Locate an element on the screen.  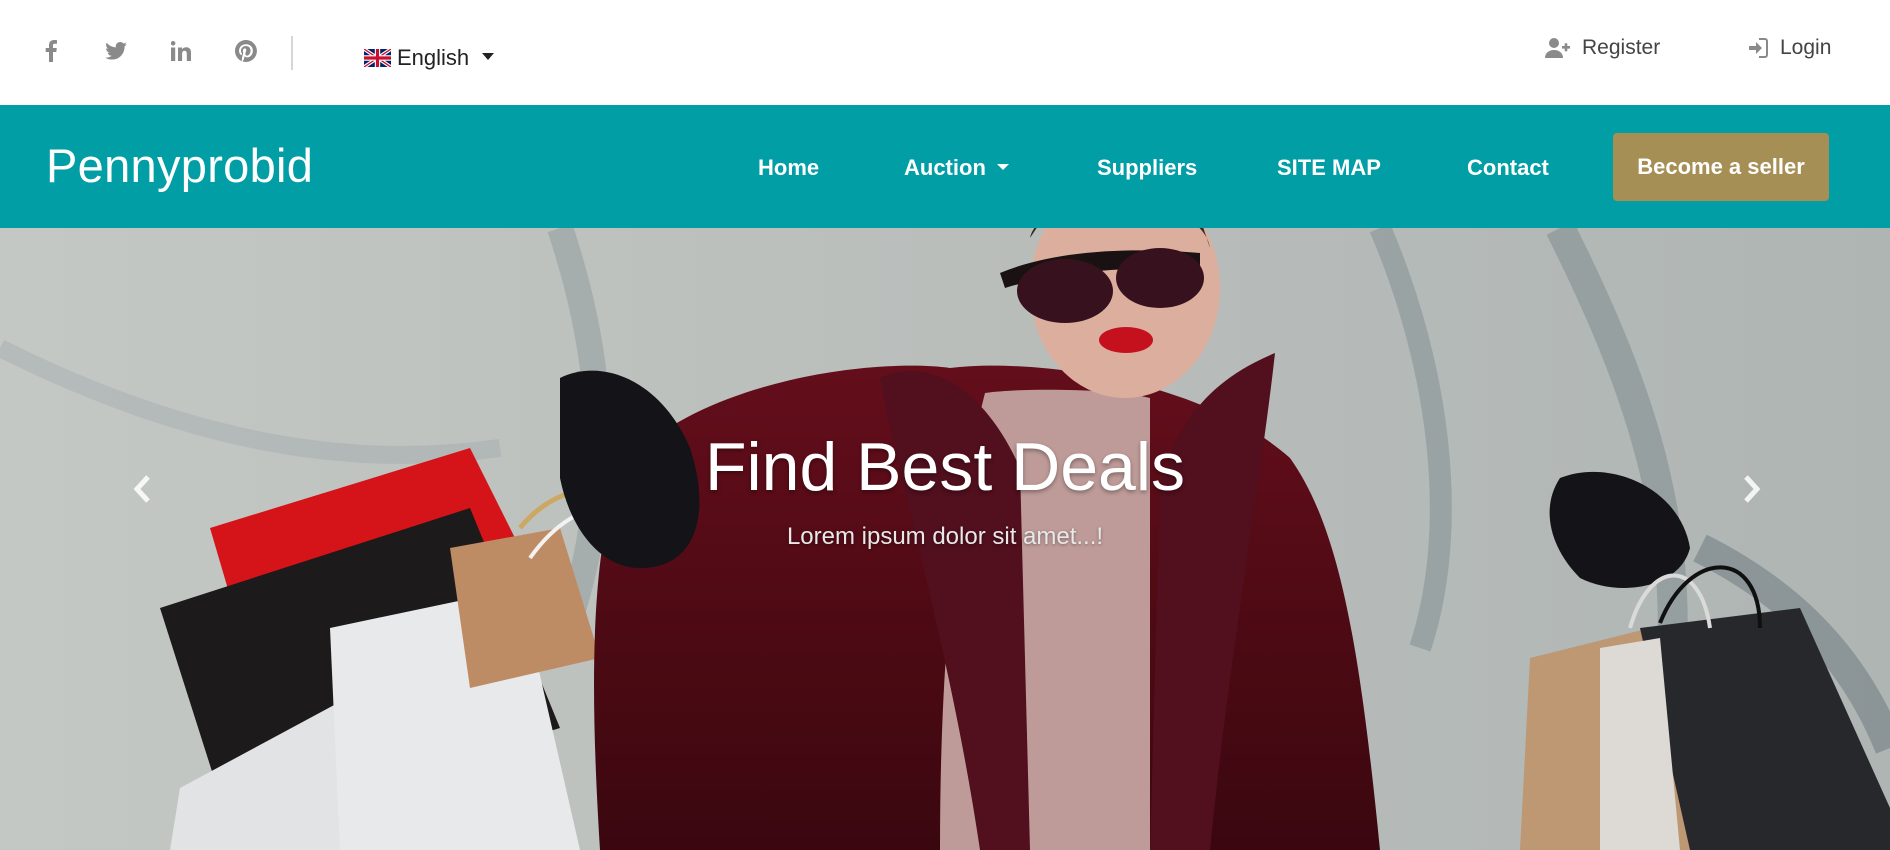
nav-site-map: SITE MAP is located at coordinates (1329, 168).